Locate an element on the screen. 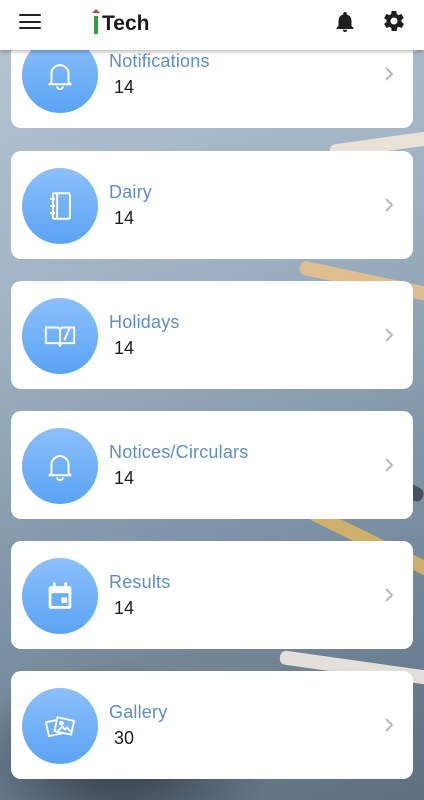  calendar-icon is located at coordinates (60, 595).